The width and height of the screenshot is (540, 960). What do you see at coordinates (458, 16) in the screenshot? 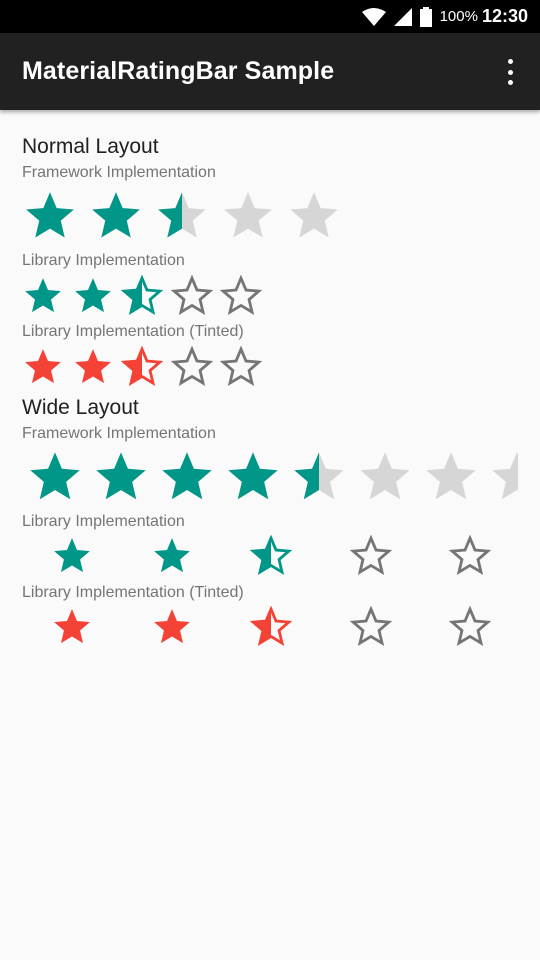
I see `battery-percent: 100%` at bounding box center [458, 16].